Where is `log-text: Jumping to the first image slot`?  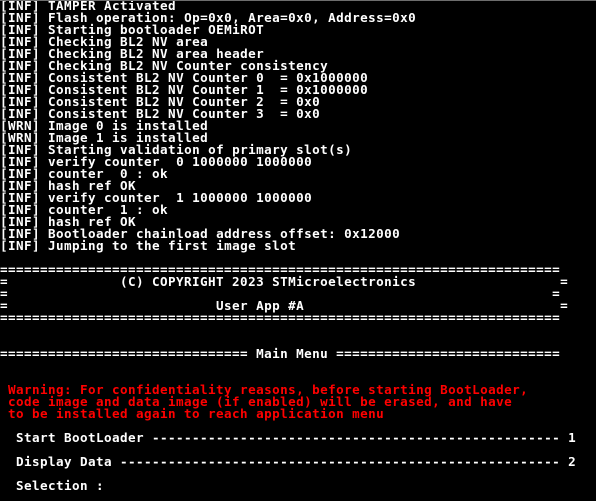
log-text: Jumping to the first image slot is located at coordinates (172, 245).